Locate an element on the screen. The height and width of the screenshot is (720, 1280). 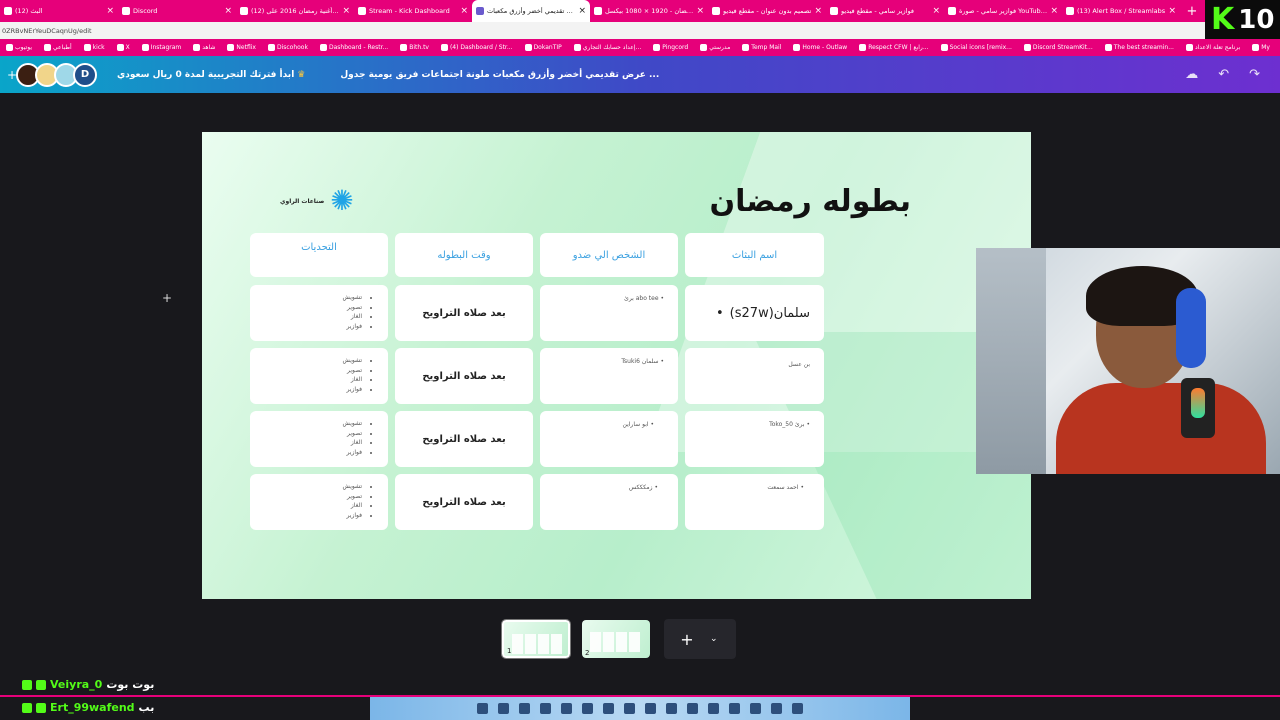
slide-title: بطوله رمضان is located at coordinates (810, 201).